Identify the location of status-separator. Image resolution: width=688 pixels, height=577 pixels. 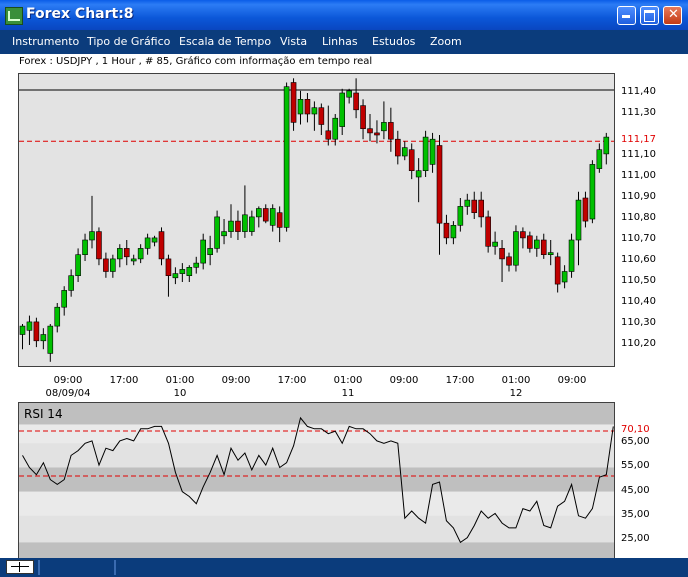
(115, 567).